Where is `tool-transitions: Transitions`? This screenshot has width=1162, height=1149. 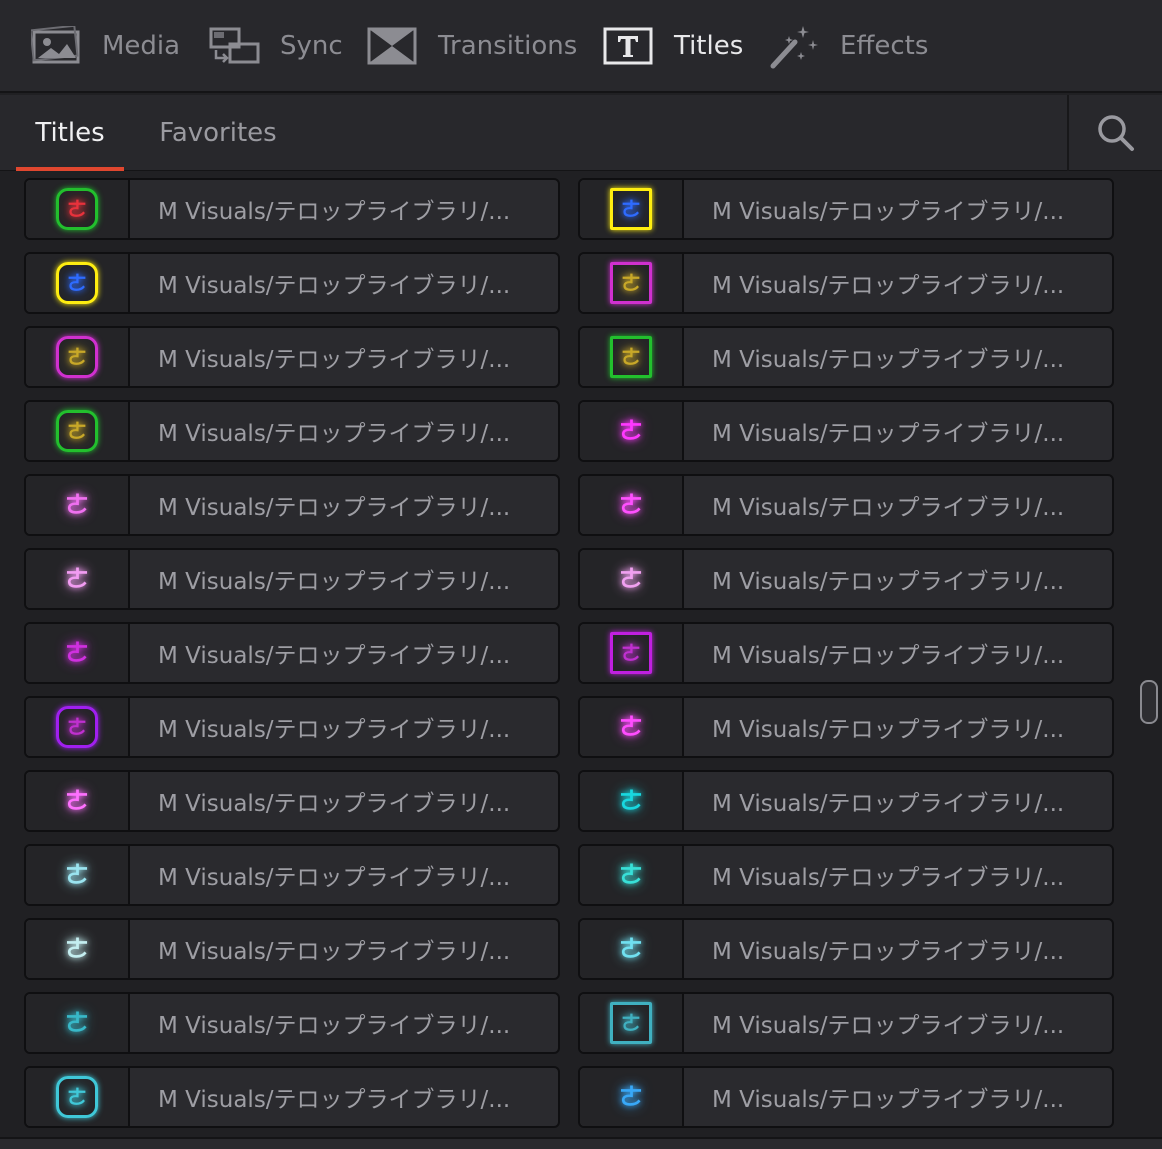 tool-transitions: Transitions is located at coordinates (471, 46).